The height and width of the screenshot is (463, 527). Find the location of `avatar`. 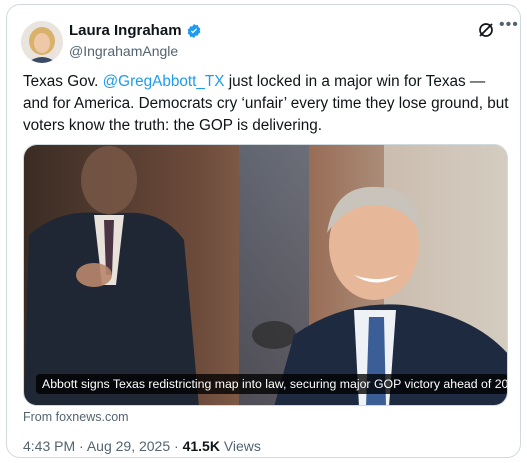

avatar is located at coordinates (42, 42).